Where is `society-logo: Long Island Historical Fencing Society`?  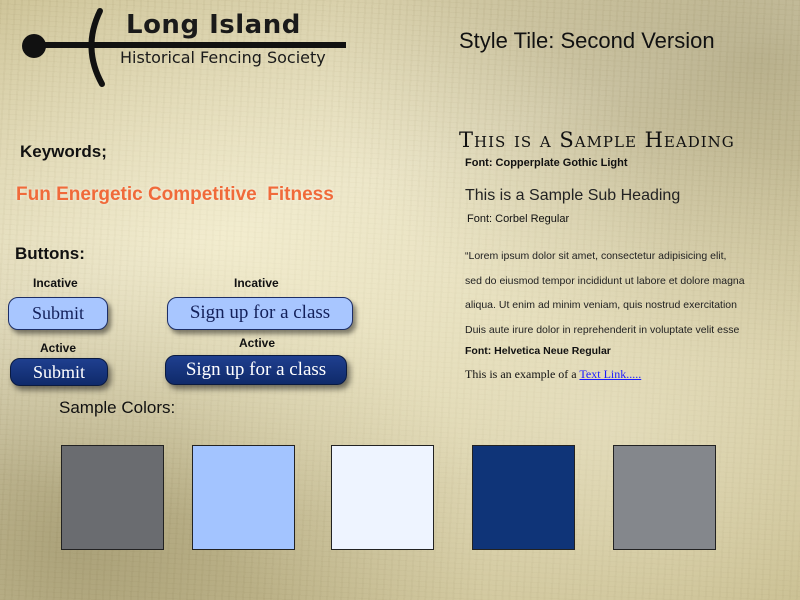 society-logo: Long Island Historical Fencing Society is located at coordinates (185, 49).